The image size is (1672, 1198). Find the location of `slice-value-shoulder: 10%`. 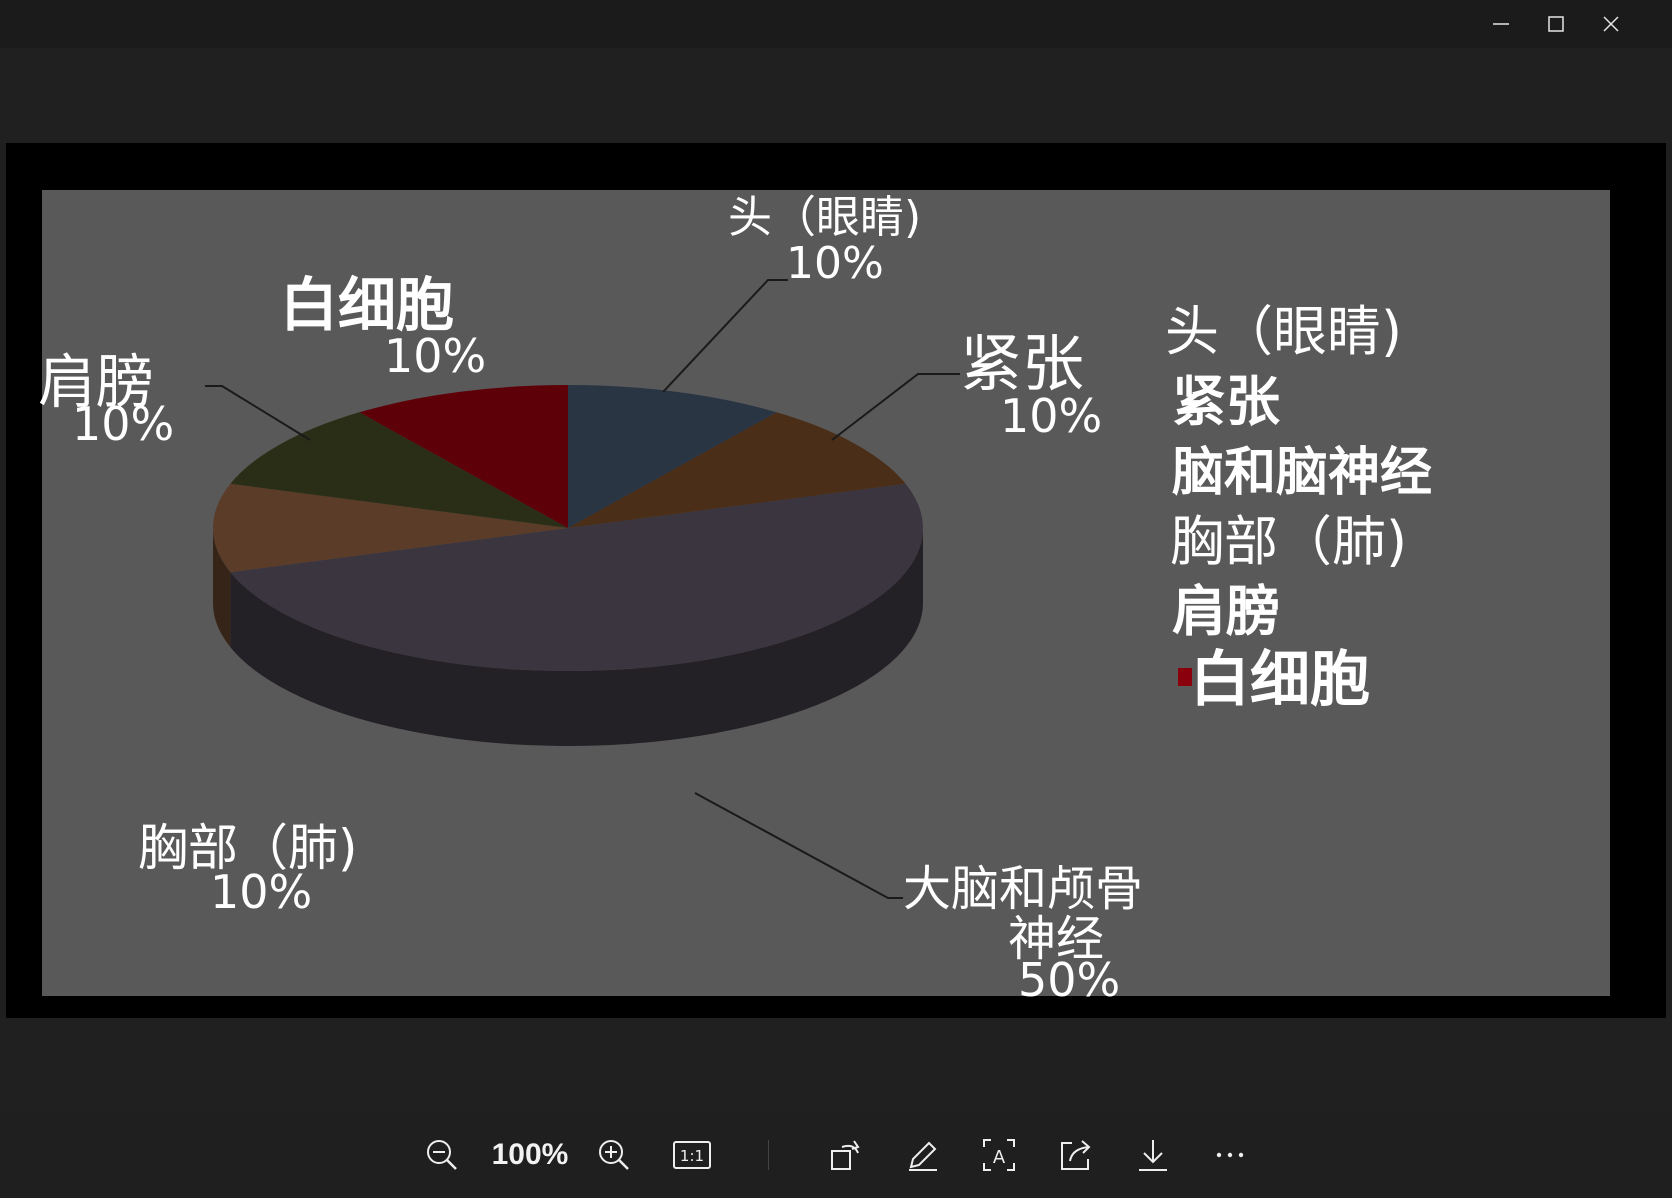

slice-value-shoulder: 10% is located at coordinates (123, 424).